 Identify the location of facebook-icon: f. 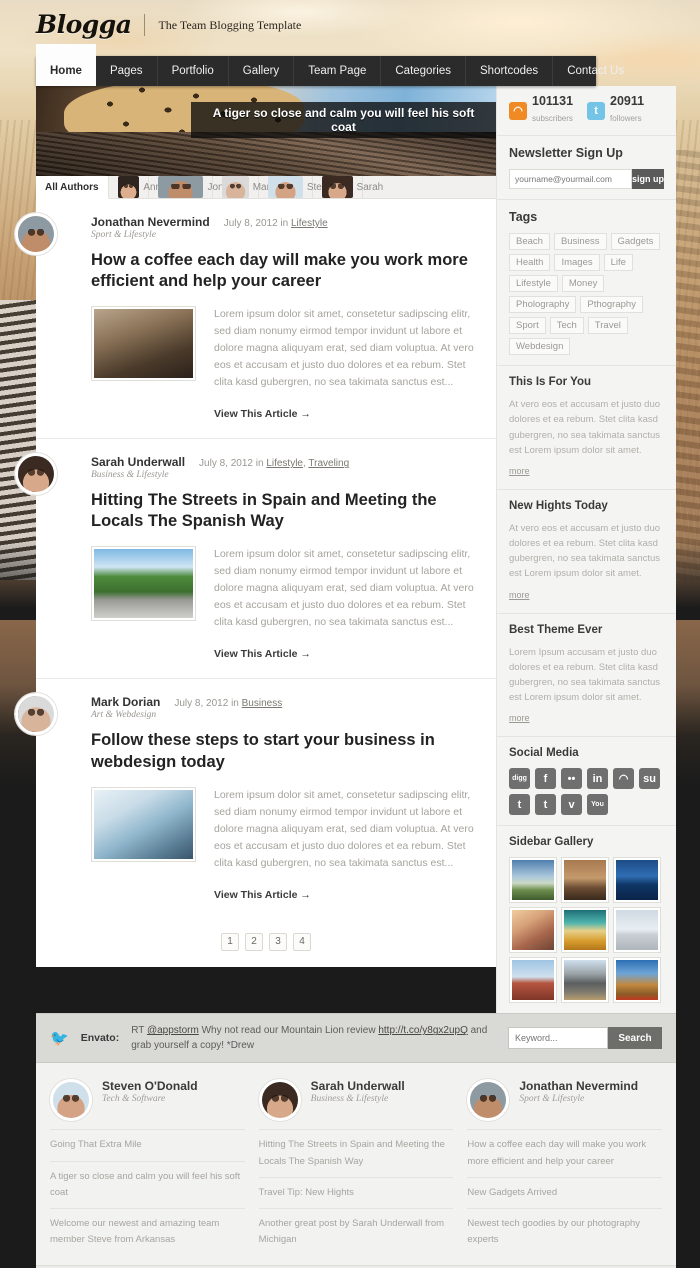
(545, 779).